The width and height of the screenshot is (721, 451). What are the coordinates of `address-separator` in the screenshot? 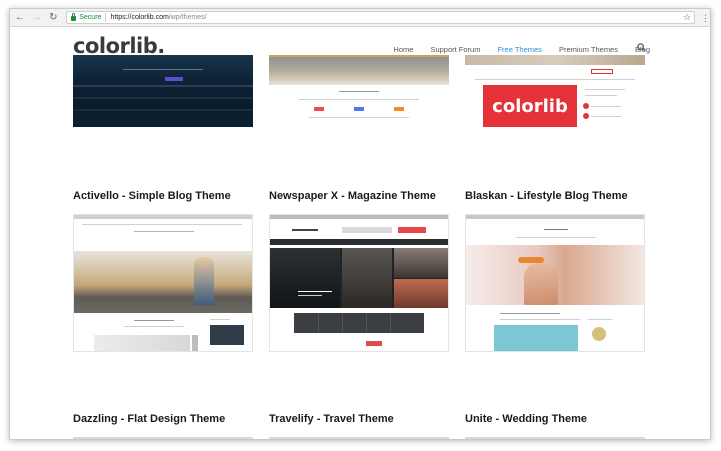 It's located at (106, 17).